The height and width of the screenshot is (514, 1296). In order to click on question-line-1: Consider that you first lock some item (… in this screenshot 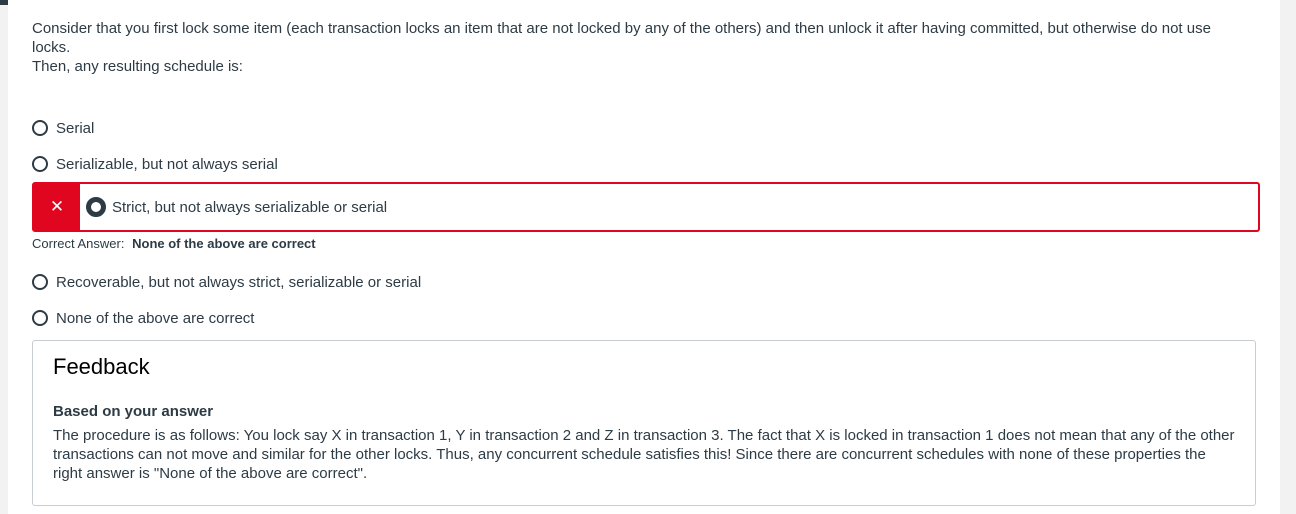, I will do `click(621, 38)`.